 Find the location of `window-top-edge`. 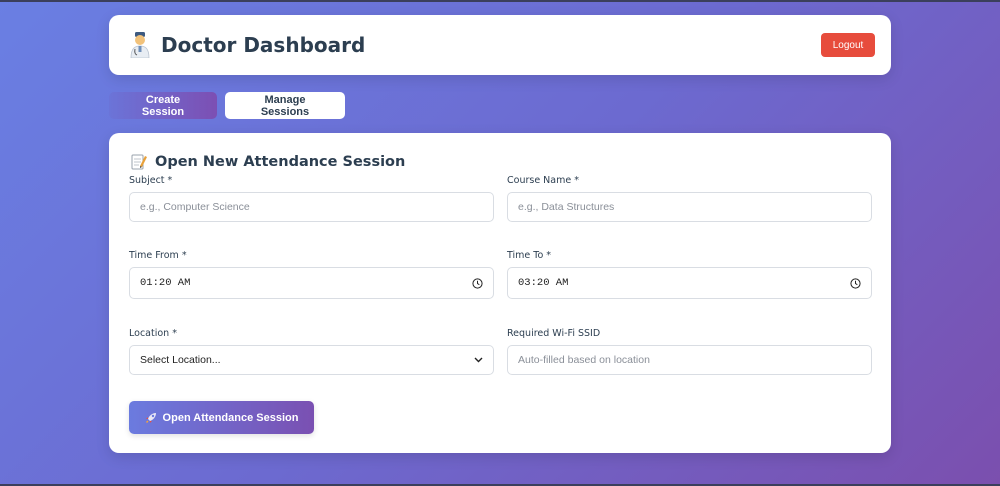

window-top-edge is located at coordinates (500, 1).